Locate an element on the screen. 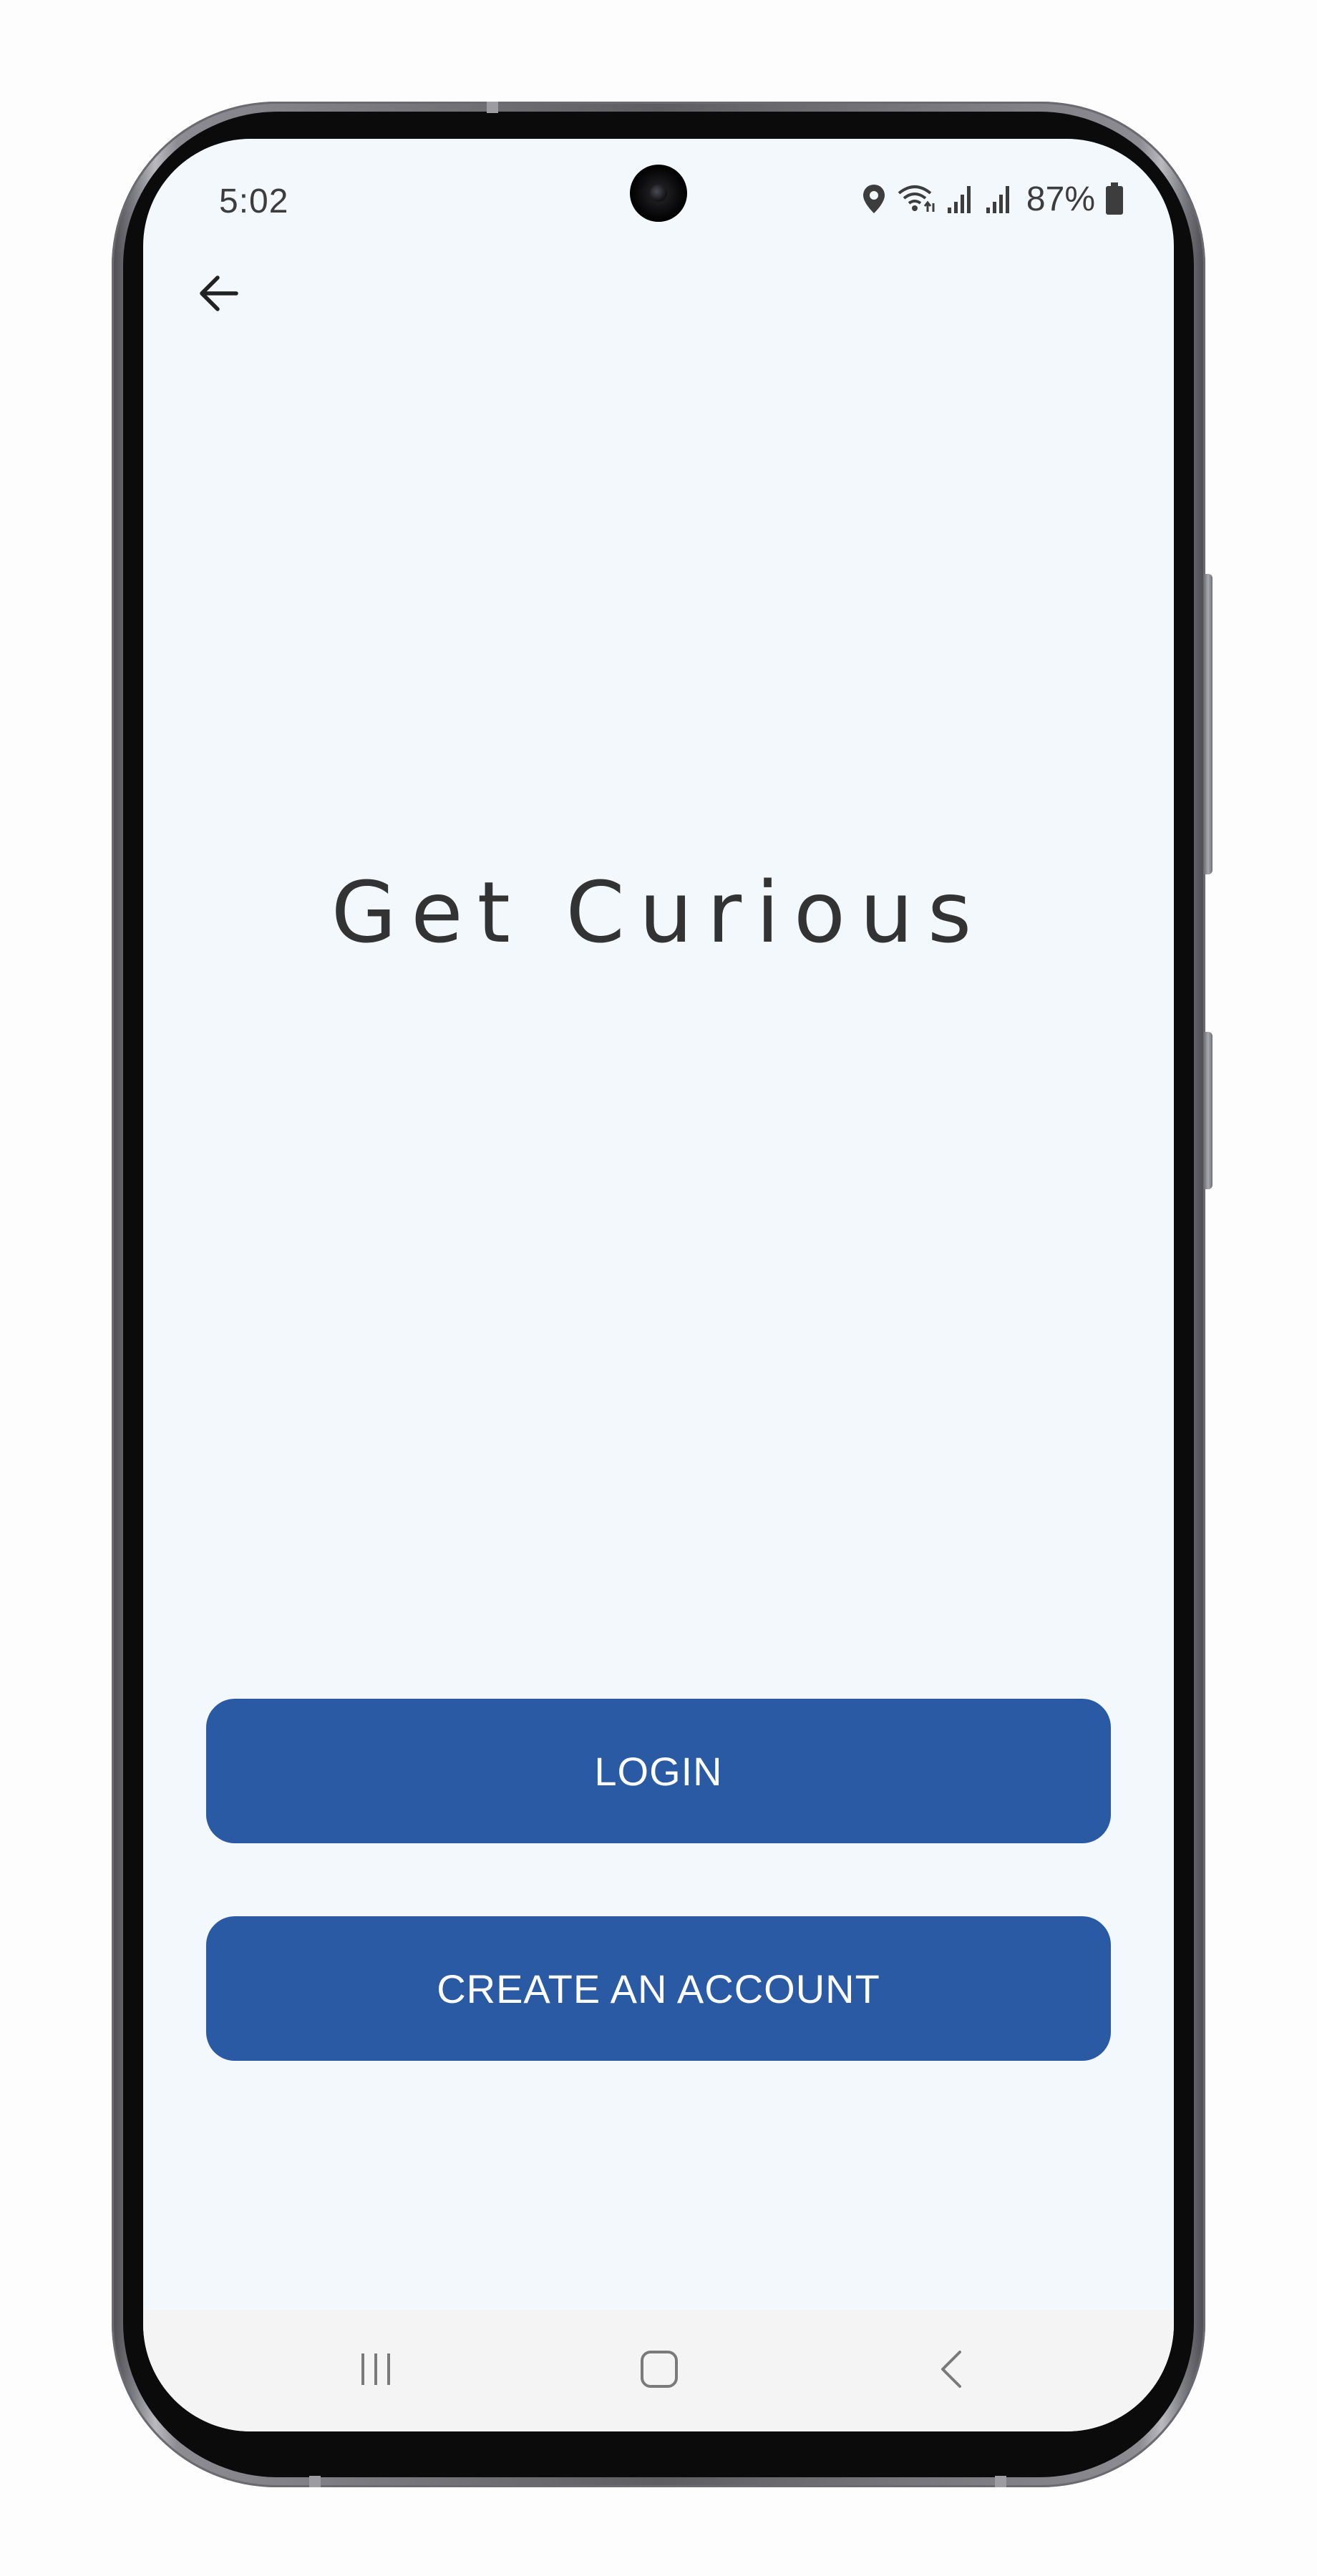  back-chevron-icon is located at coordinates (952, 2371).